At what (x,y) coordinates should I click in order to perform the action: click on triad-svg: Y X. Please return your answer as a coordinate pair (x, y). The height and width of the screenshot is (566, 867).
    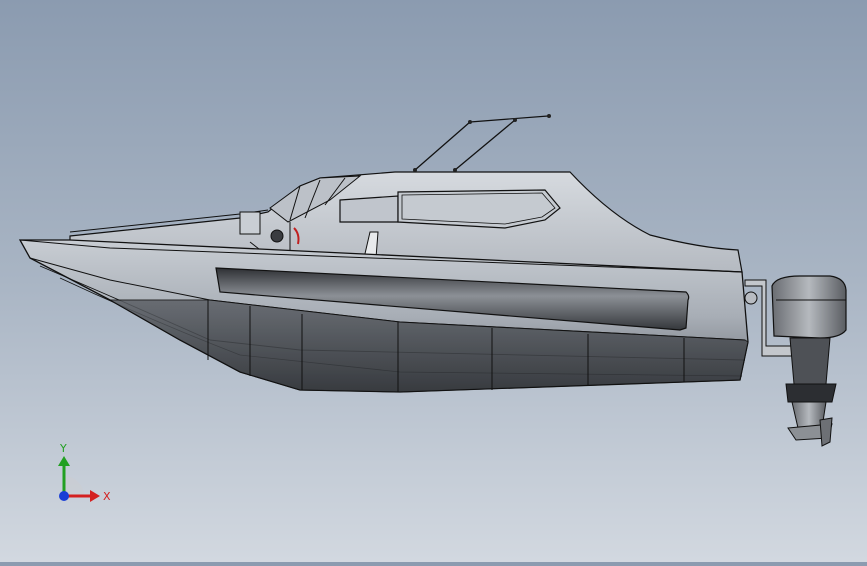
    Looking at the image, I should click on (84, 472).